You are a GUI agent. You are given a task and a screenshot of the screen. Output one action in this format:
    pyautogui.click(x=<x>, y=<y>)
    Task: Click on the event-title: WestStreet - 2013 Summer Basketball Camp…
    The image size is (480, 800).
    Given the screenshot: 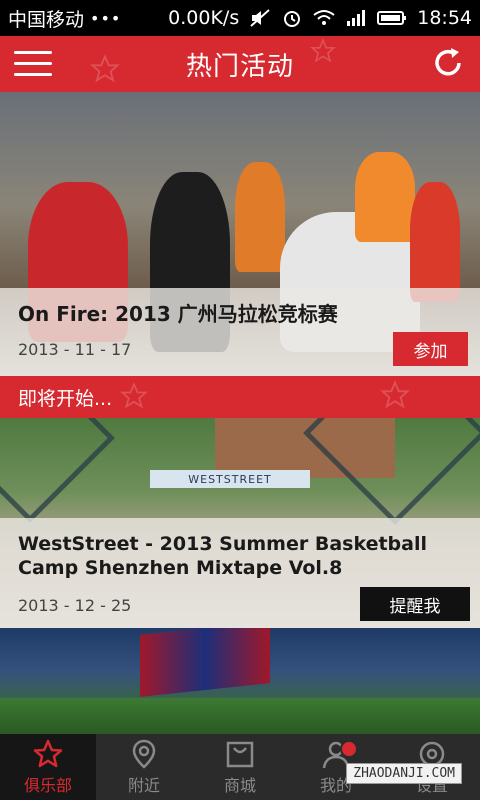 What is the action you would take?
    pyautogui.click(x=222, y=556)
    